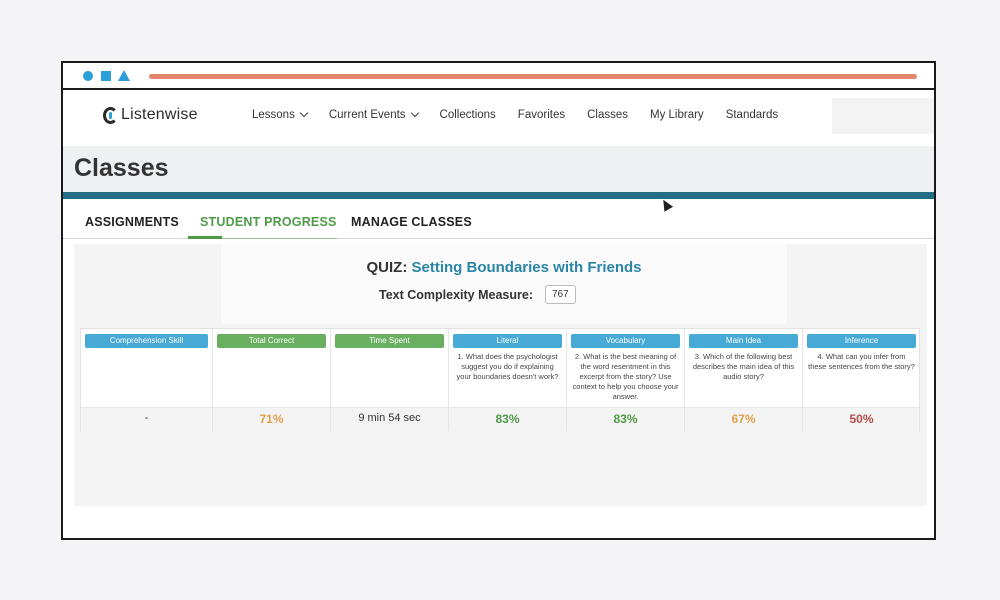 Image resolution: width=1000 pixels, height=600 pixels. I want to click on column-value: 9 min 54 sec, so click(389, 418).